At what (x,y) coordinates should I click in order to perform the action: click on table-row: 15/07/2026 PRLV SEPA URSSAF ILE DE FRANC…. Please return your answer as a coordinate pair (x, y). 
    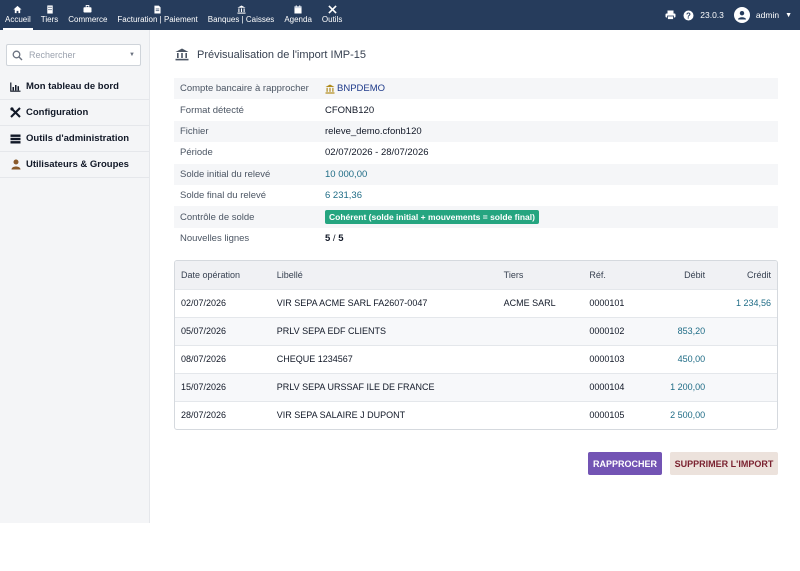
    Looking at the image, I should click on (476, 386).